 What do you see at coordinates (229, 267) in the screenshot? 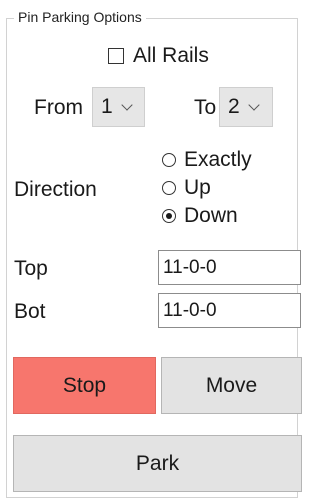
I see `top-input: 11-0-0` at bounding box center [229, 267].